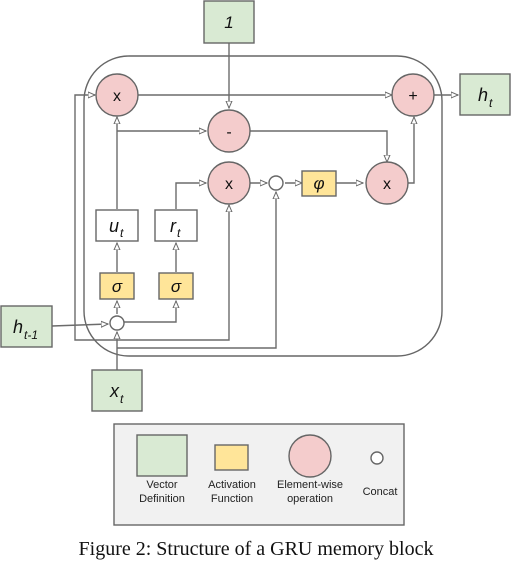 This screenshot has height=562, width=512. I want to click on legend-concat-label: Concat, so click(380, 492).